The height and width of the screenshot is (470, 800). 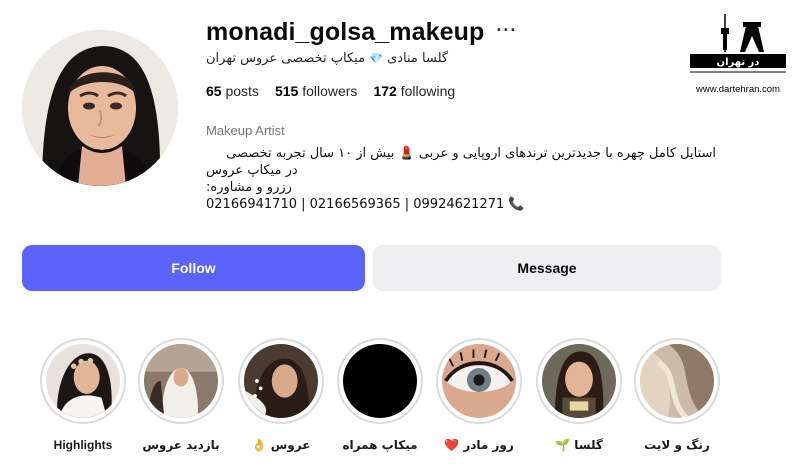 What do you see at coordinates (385, 91) in the screenshot?
I see `following-count: 172` at bounding box center [385, 91].